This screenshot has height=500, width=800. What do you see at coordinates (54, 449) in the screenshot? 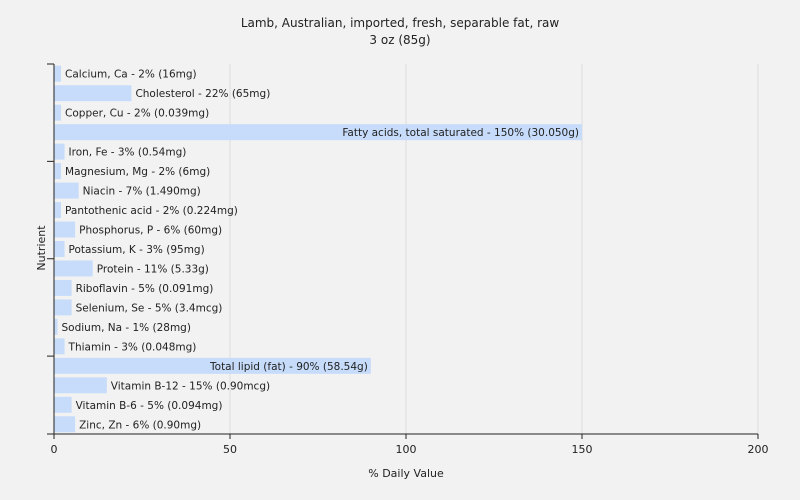
I see `x-tick-label: 0` at bounding box center [54, 449].